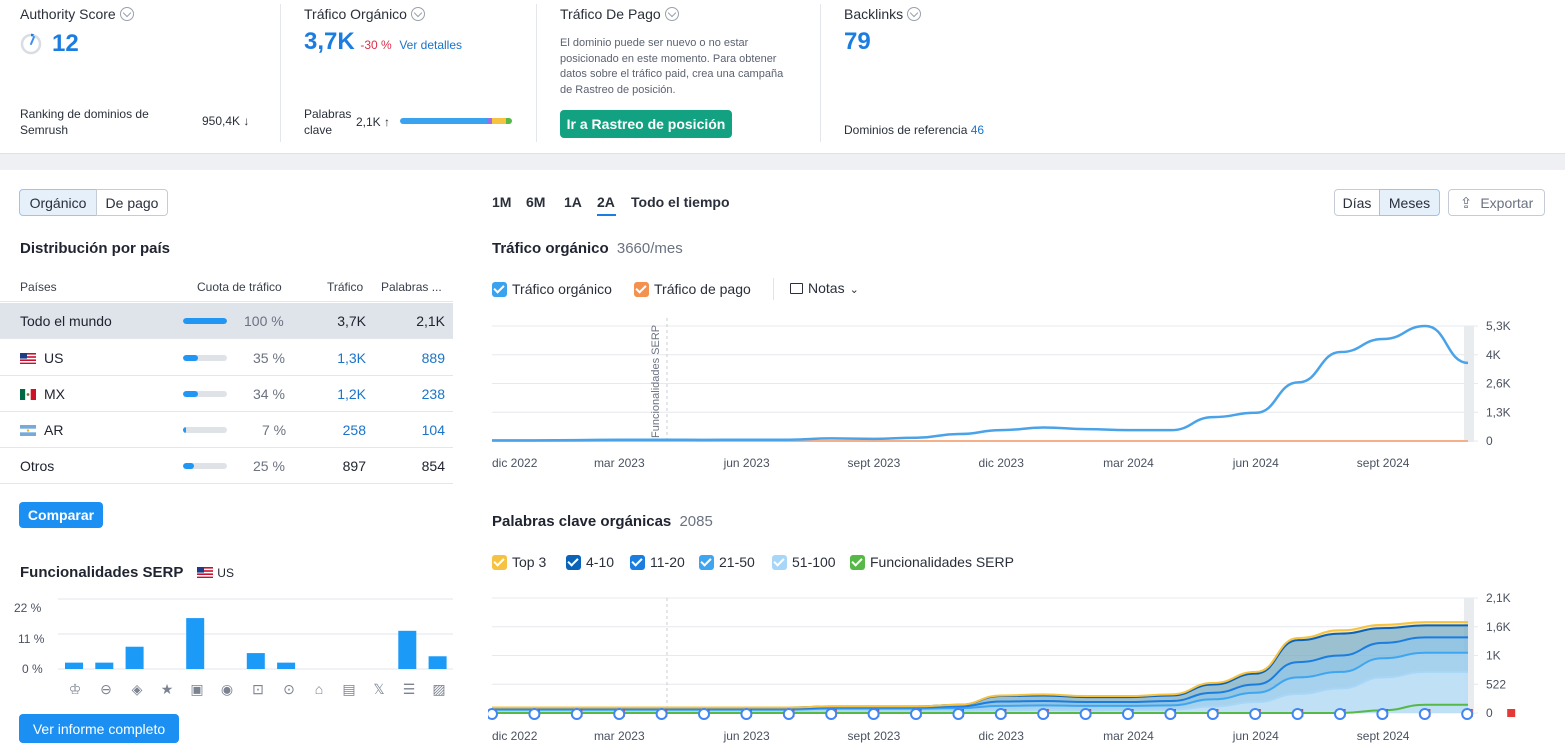 The image size is (1565, 745). What do you see at coordinates (319, 689) in the screenshot?
I see `graduation-icon: ⌂` at bounding box center [319, 689].